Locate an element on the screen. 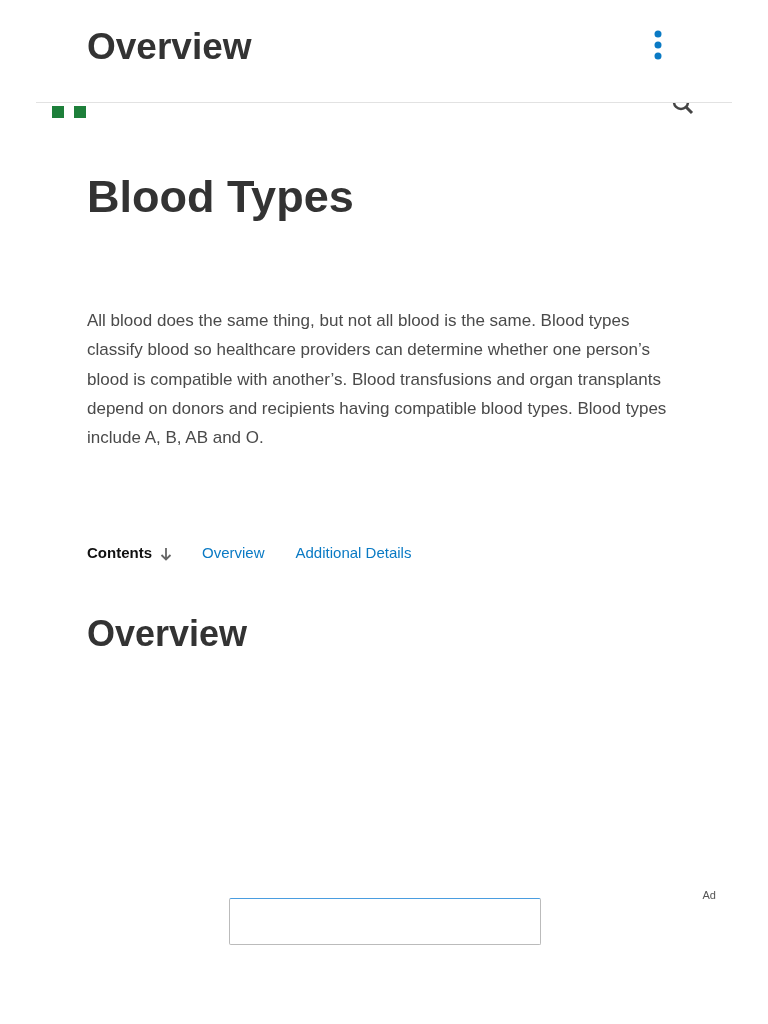 This screenshot has height=1024, width=768. ad-label: Ad is located at coordinates (709, 895).